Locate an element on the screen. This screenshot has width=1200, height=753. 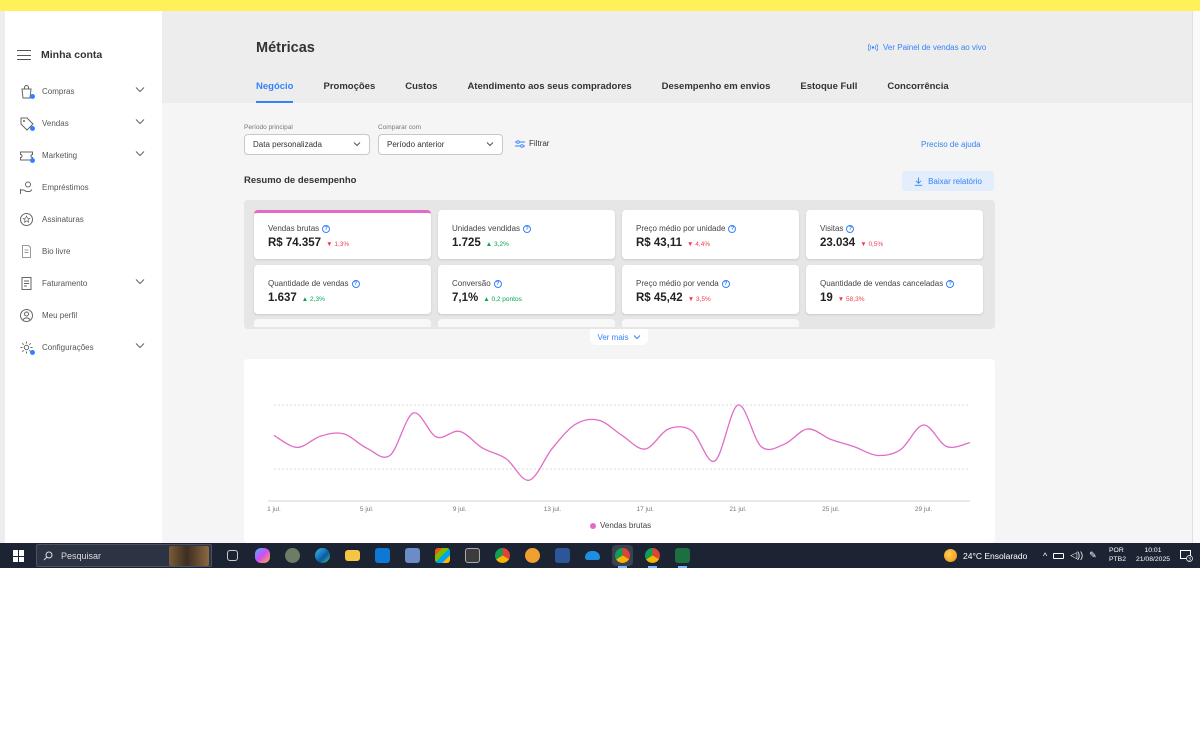
metric-card: Vendas brutas? R$ 74.357 ▼ 1,3% is located at coordinates (342, 234).